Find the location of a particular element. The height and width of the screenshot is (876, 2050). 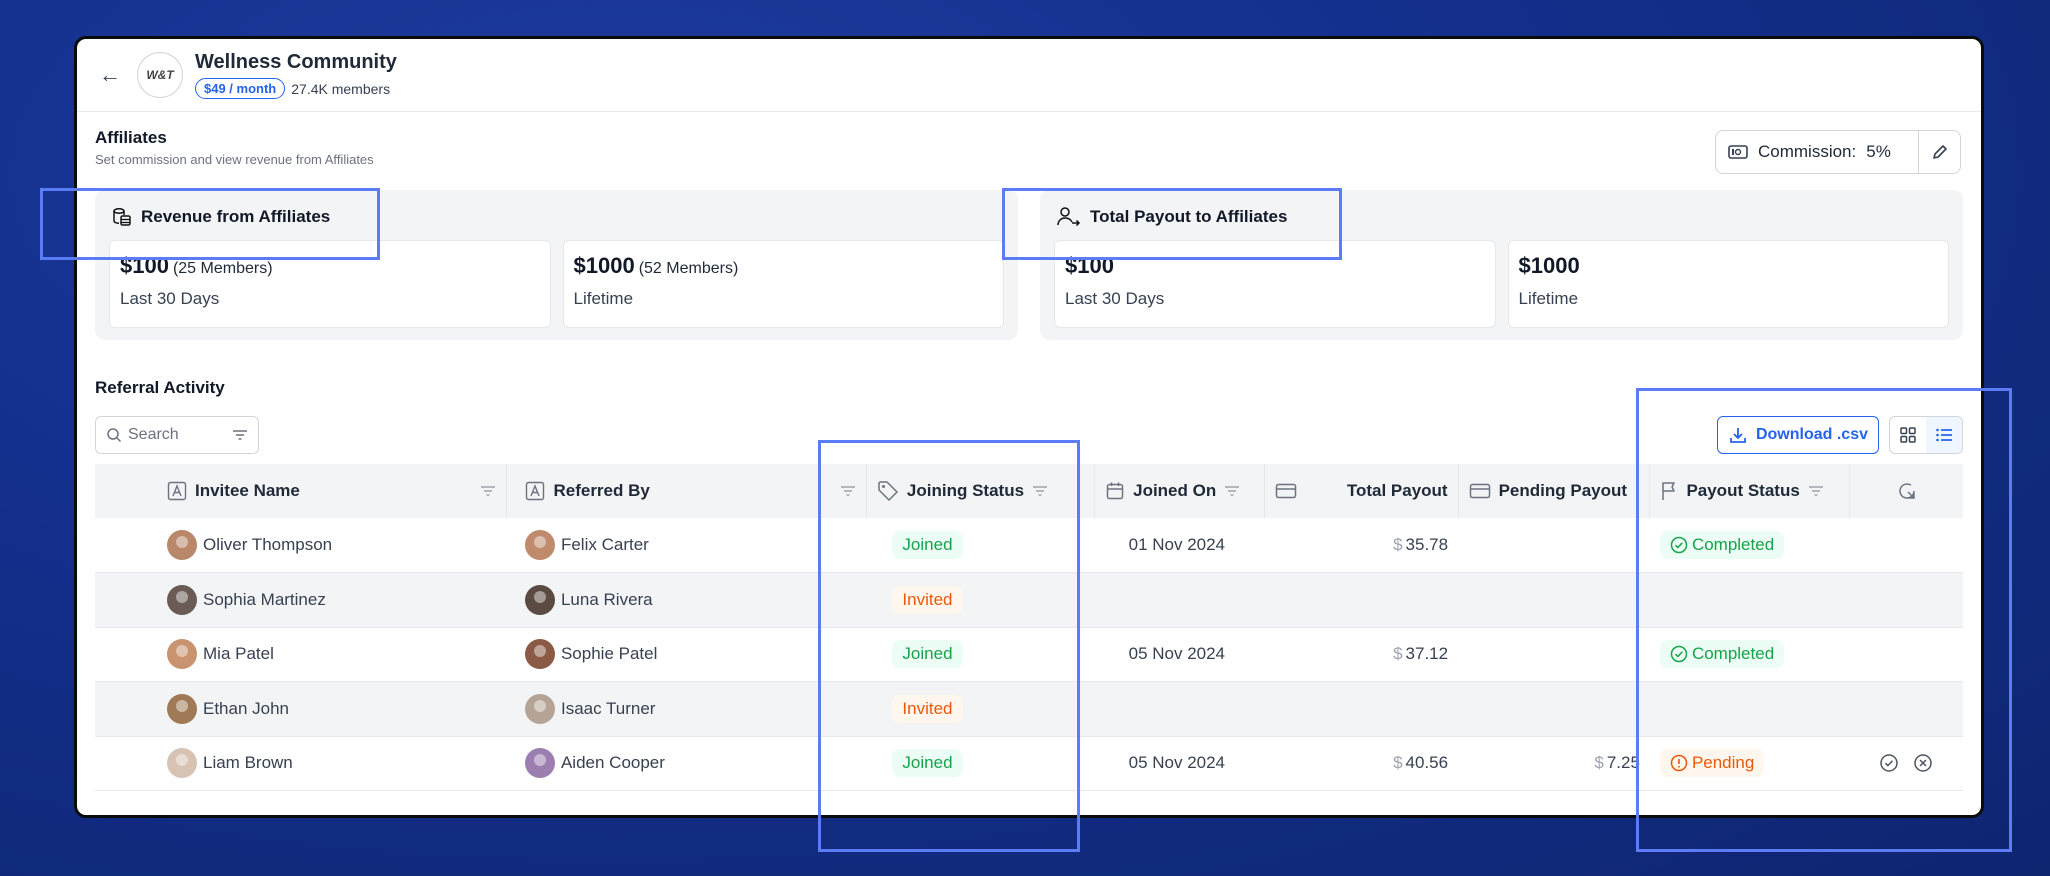

col-actions is located at coordinates (1906, 491).